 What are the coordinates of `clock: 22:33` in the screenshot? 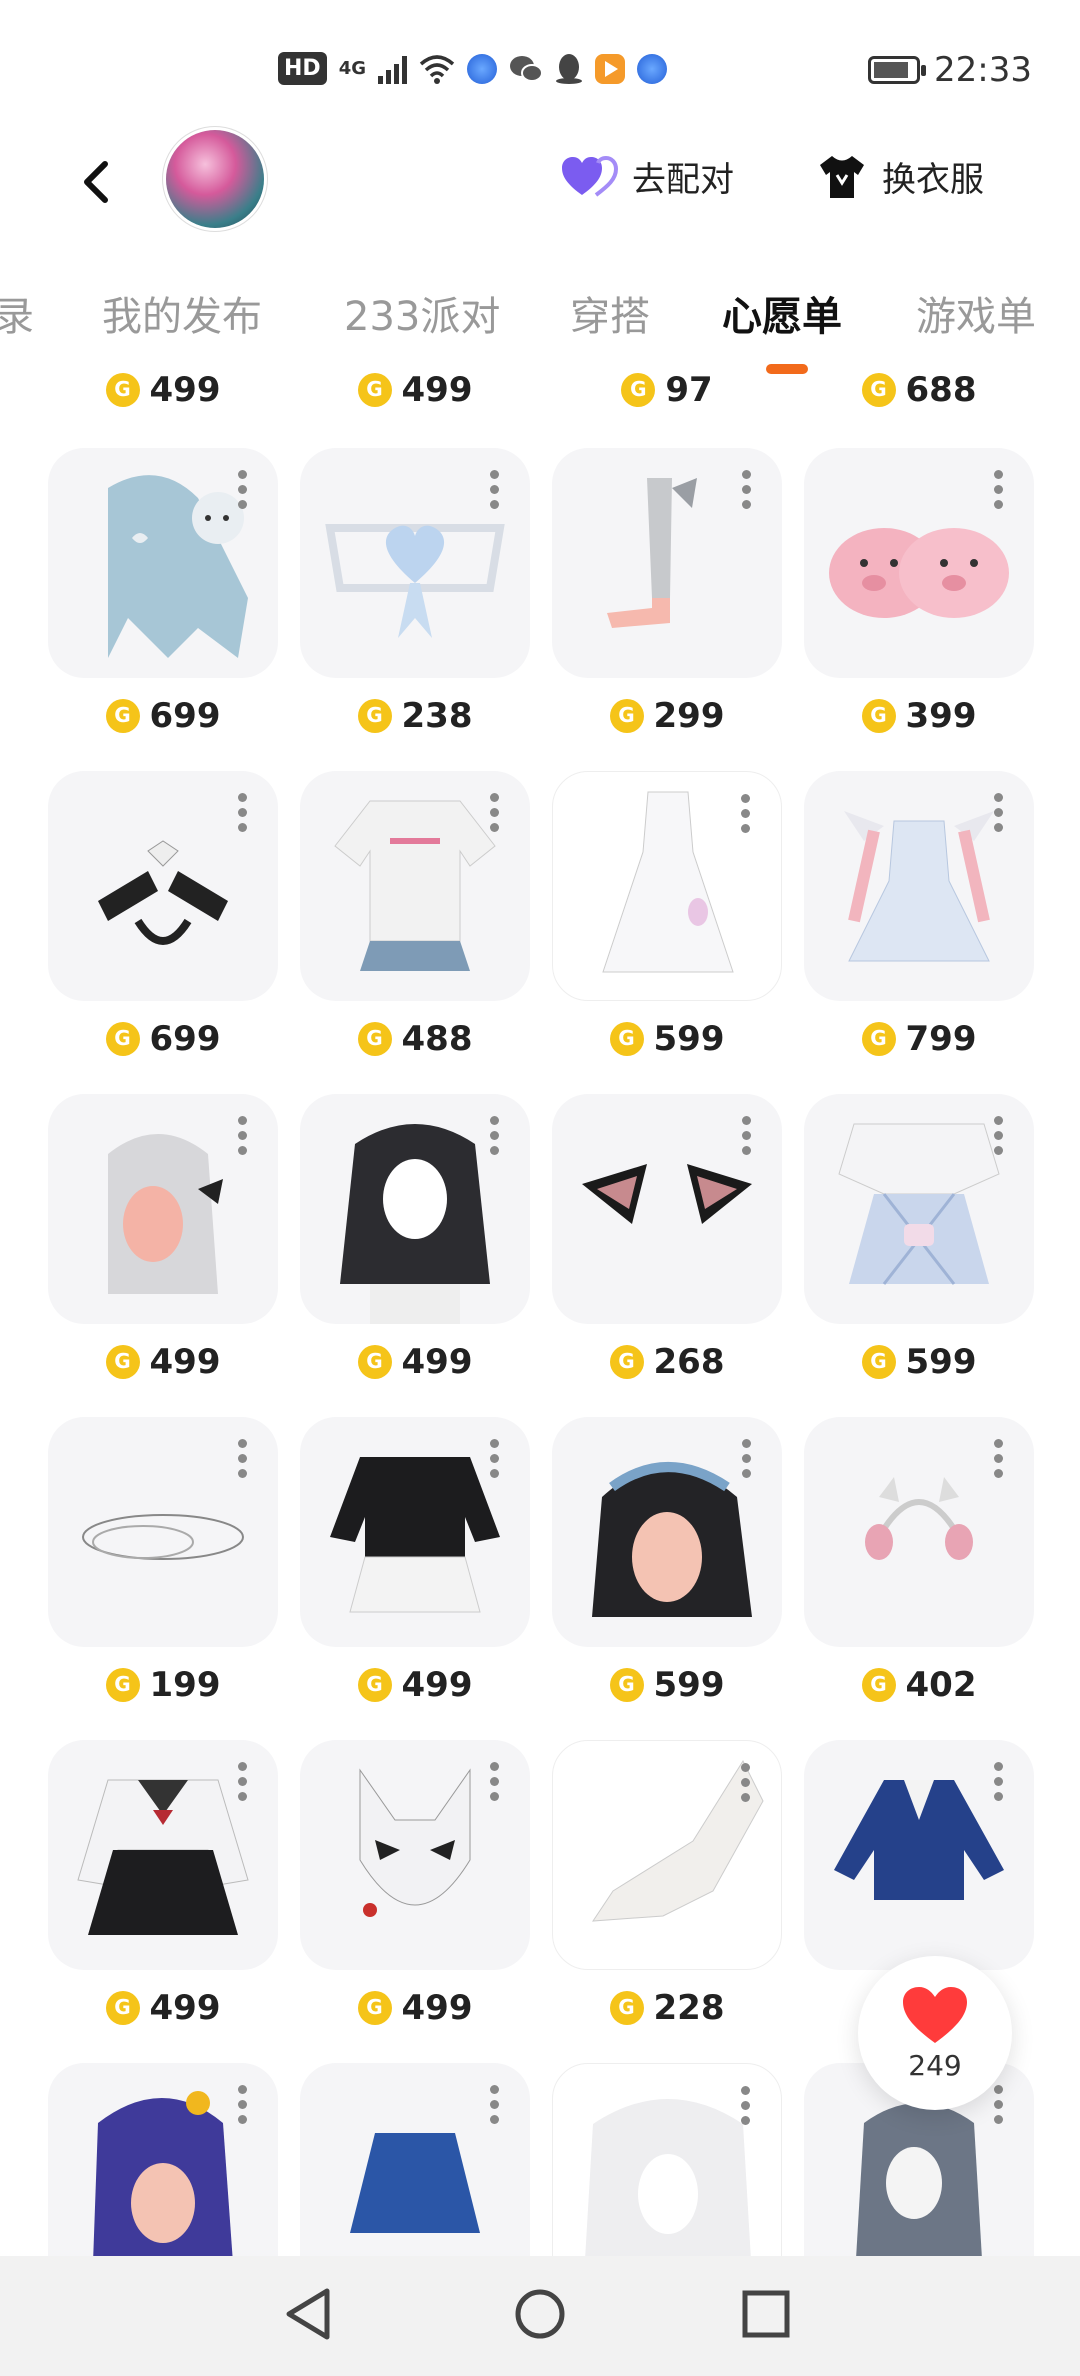 It's located at (983, 70).